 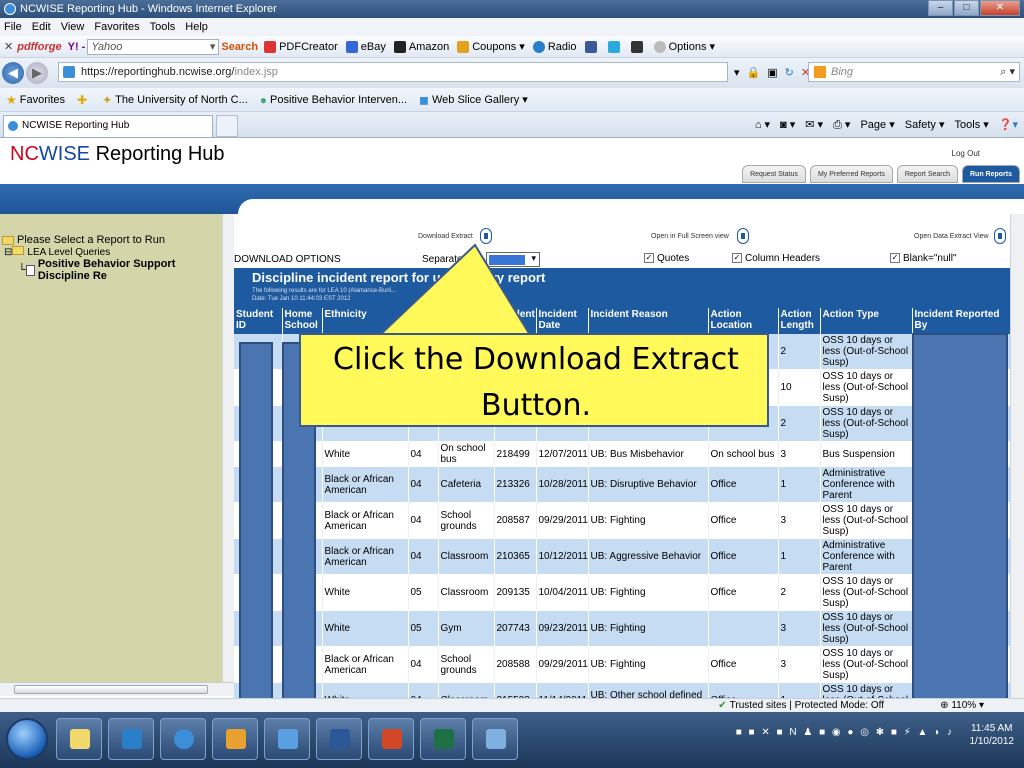 I want to click on fullscreen-button, so click(x=743, y=236).